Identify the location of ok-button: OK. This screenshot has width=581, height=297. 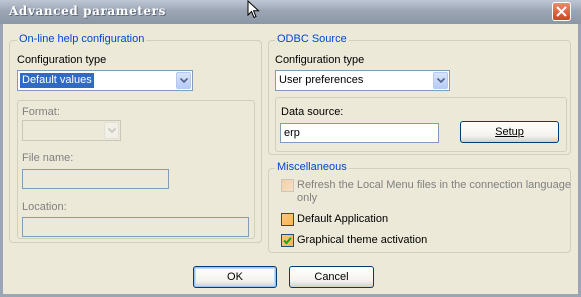
(235, 277).